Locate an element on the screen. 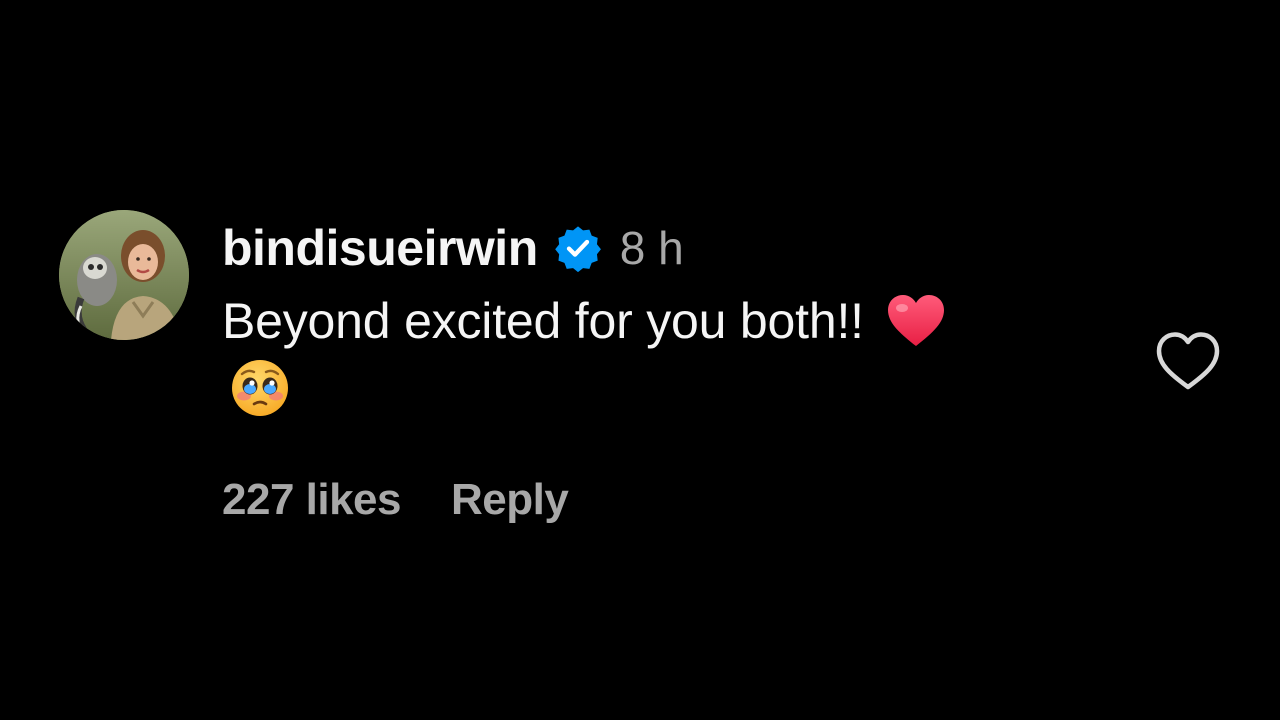 The height and width of the screenshot is (720, 1280). likes-count: 227 likes is located at coordinates (312, 500).